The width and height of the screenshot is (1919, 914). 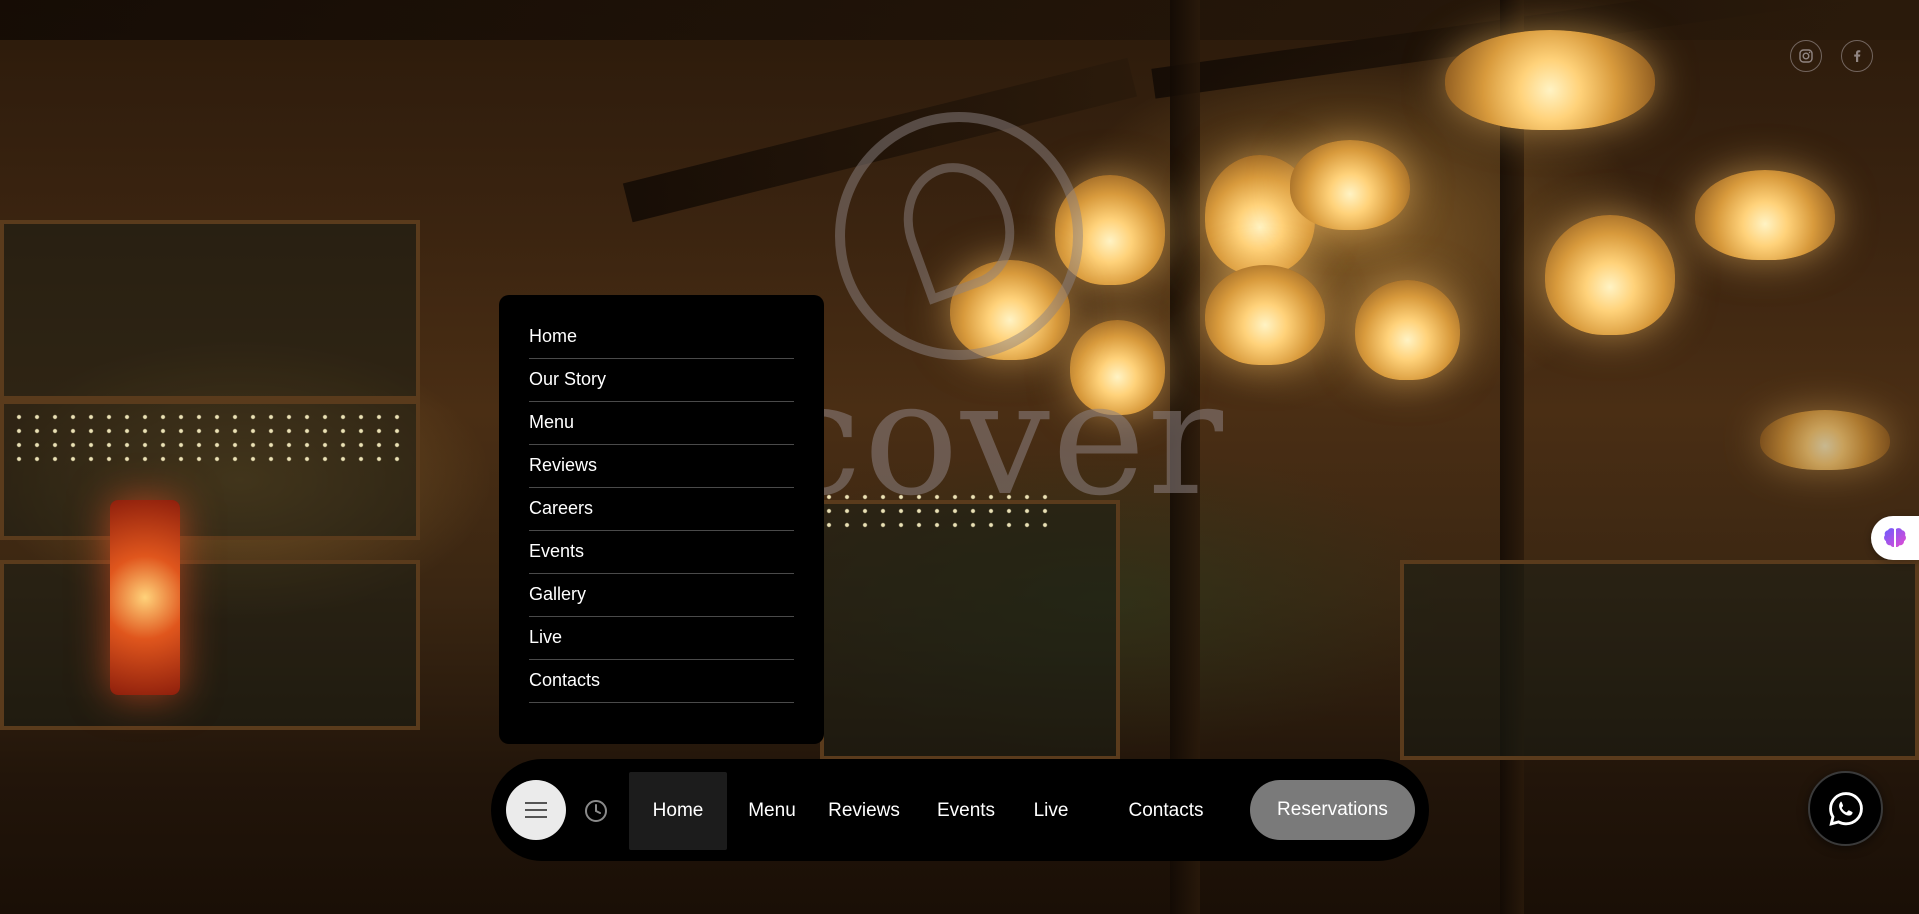 I want to click on menu-item-contacts: Contacts, so click(x=661, y=682).